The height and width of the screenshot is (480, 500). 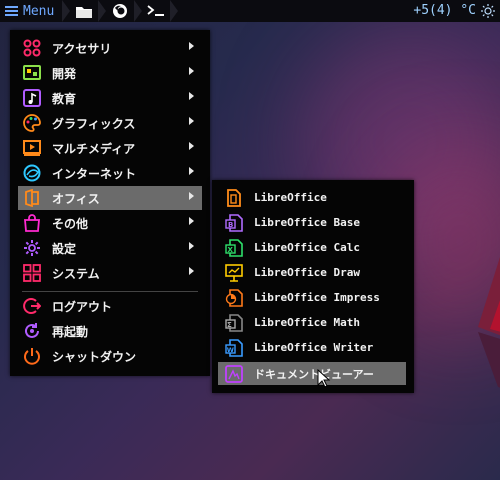 What do you see at coordinates (234, 323) in the screenshot?
I see `libreoffice-math-icon: Σ` at bounding box center [234, 323].